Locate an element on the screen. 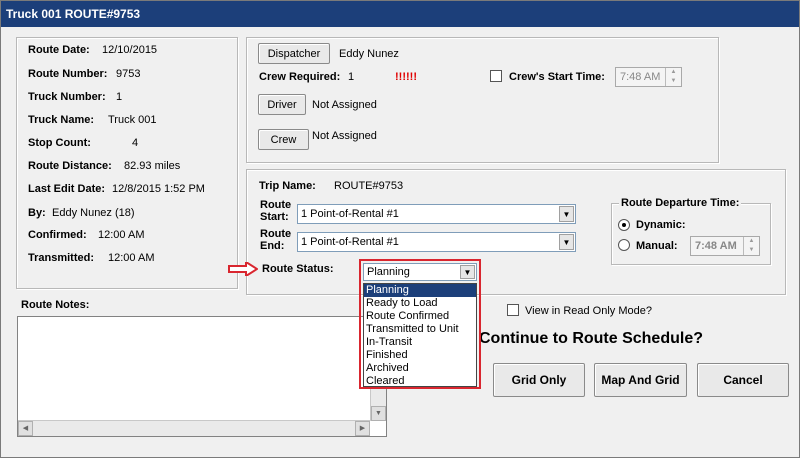  route-status-option: Transmitted to Unit is located at coordinates (420, 329).